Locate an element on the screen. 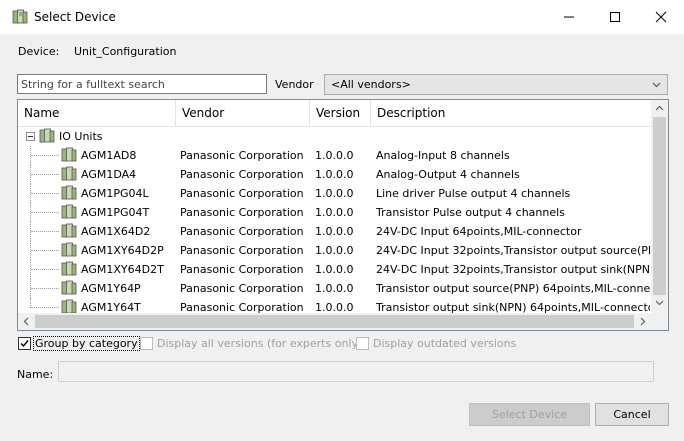 This screenshot has height=441, width=684. chevron-up-icon is located at coordinates (659, 108).